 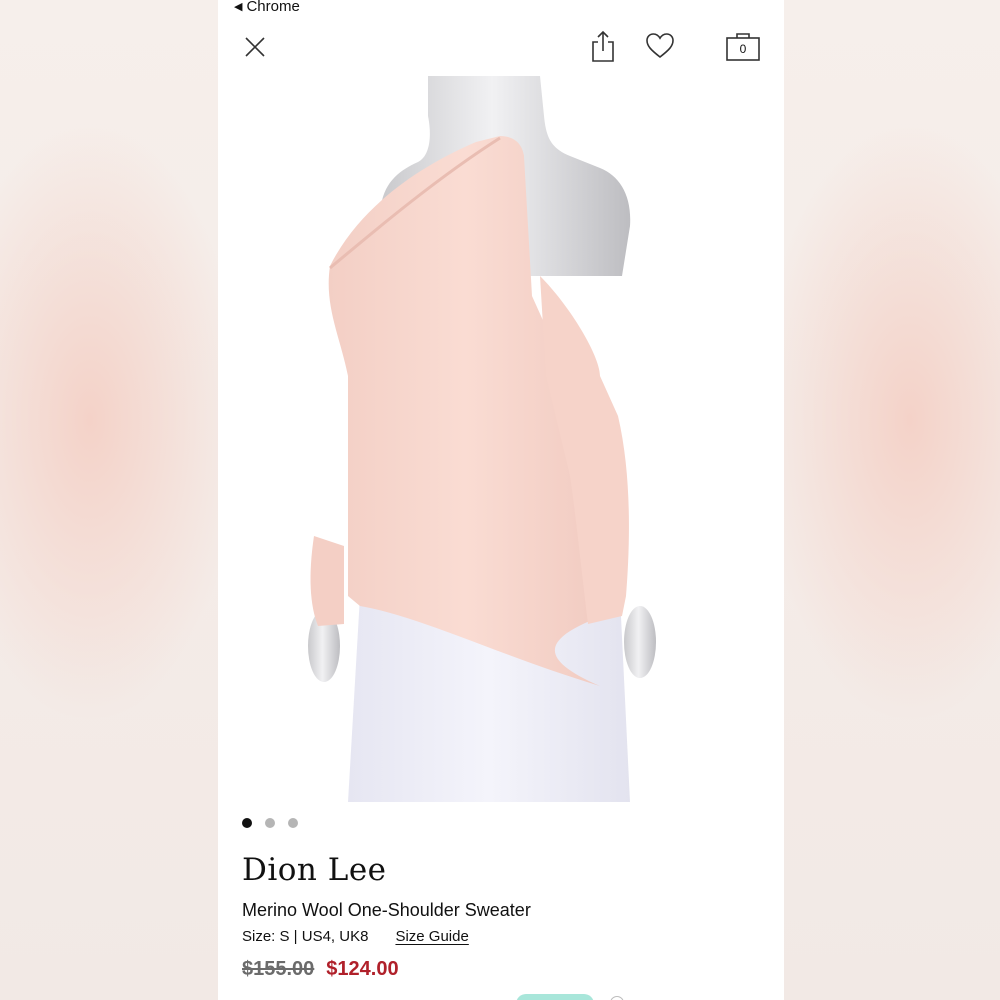 What do you see at coordinates (327, 581) in the screenshot?
I see `sweater-left-cuff` at bounding box center [327, 581].